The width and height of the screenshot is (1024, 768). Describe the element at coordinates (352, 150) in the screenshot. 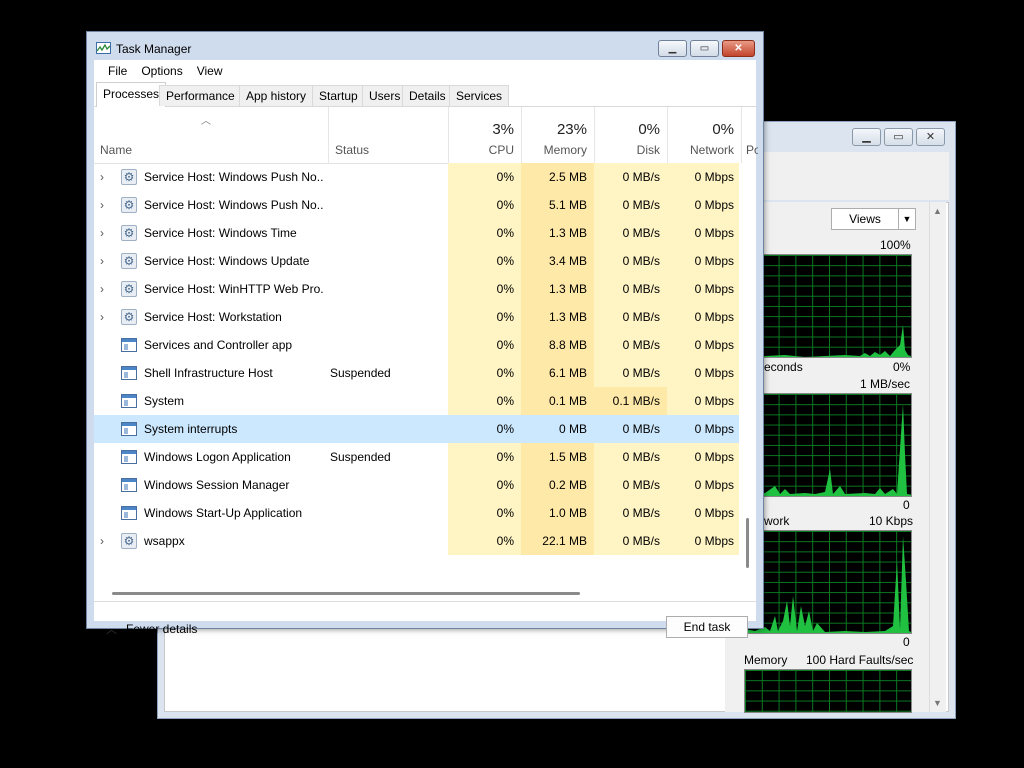

I see `column-status-label: Status` at that location.